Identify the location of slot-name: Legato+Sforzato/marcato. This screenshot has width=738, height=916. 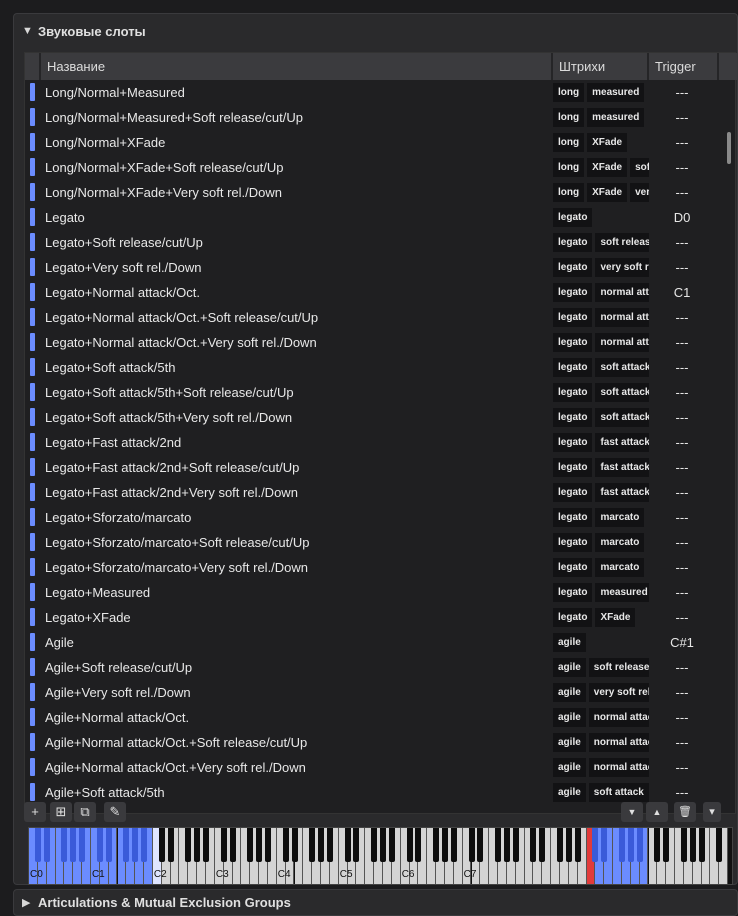
(118, 517).